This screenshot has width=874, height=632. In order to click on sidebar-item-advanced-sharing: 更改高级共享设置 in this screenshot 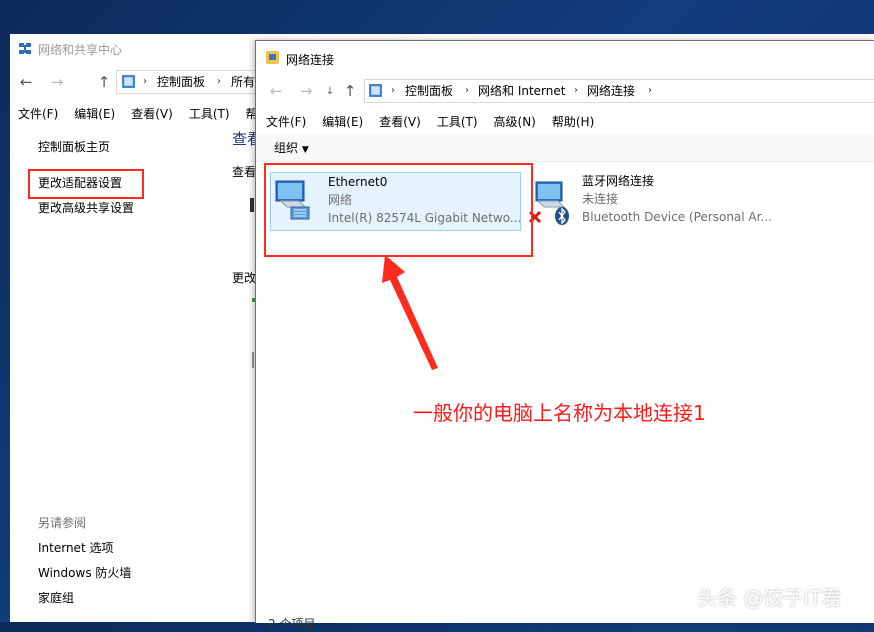, I will do `click(86, 208)`.